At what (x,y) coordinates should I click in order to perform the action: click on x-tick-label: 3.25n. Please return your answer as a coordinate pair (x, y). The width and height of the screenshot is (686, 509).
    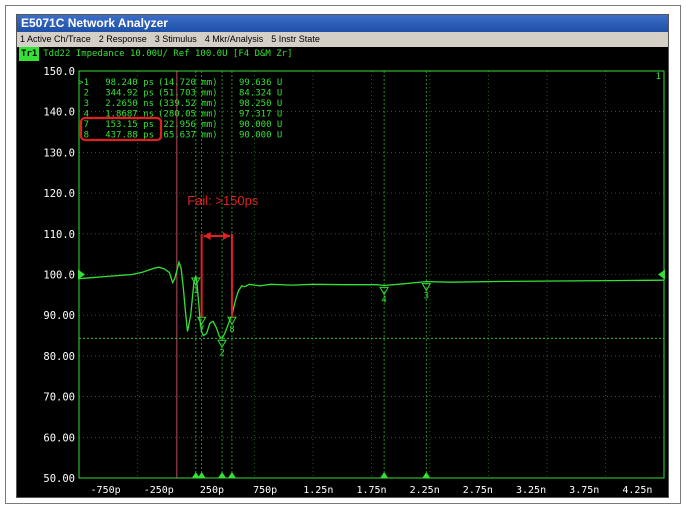
    Looking at the image, I should click on (531, 490).